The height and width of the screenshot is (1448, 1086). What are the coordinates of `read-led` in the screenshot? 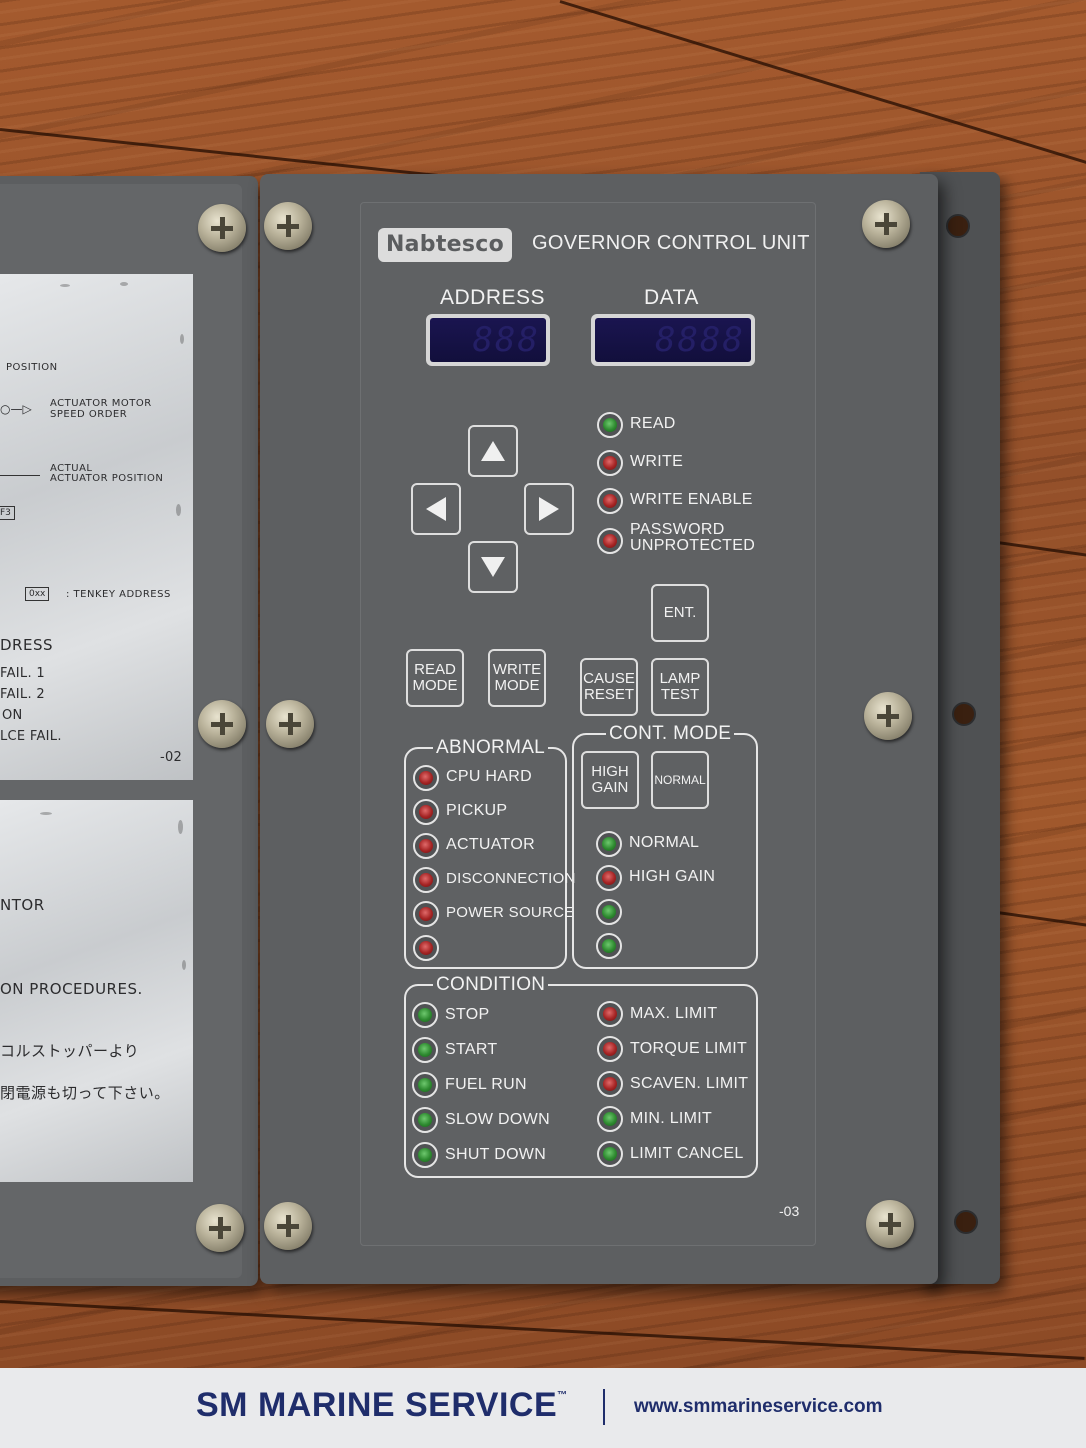 It's located at (610, 425).